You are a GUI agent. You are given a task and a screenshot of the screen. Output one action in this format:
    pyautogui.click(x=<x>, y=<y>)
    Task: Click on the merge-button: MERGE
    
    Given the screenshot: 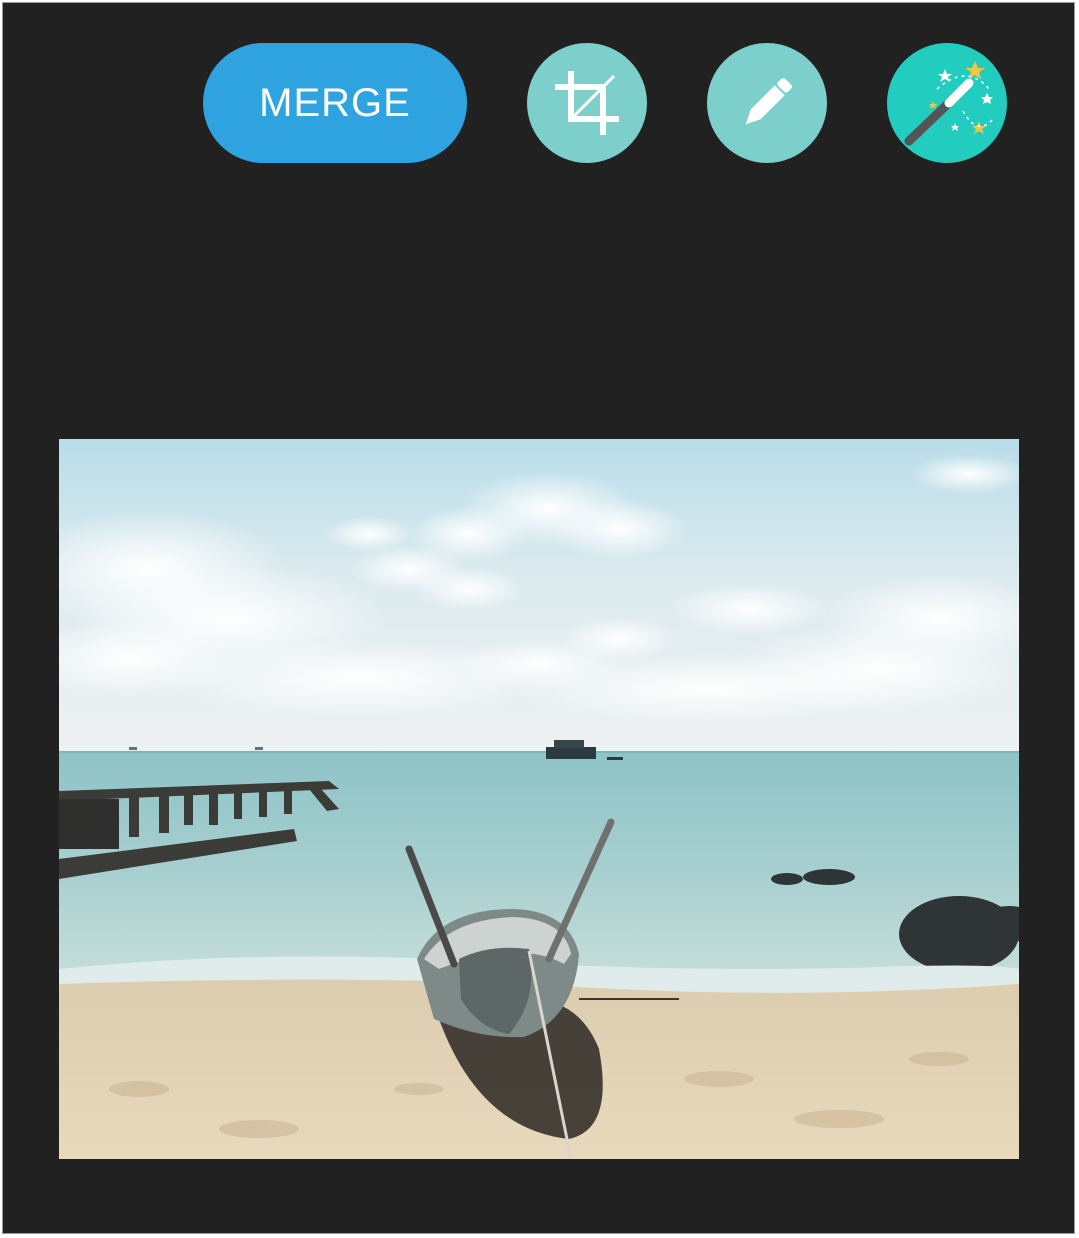 What is the action you would take?
    pyautogui.click(x=335, y=103)
    